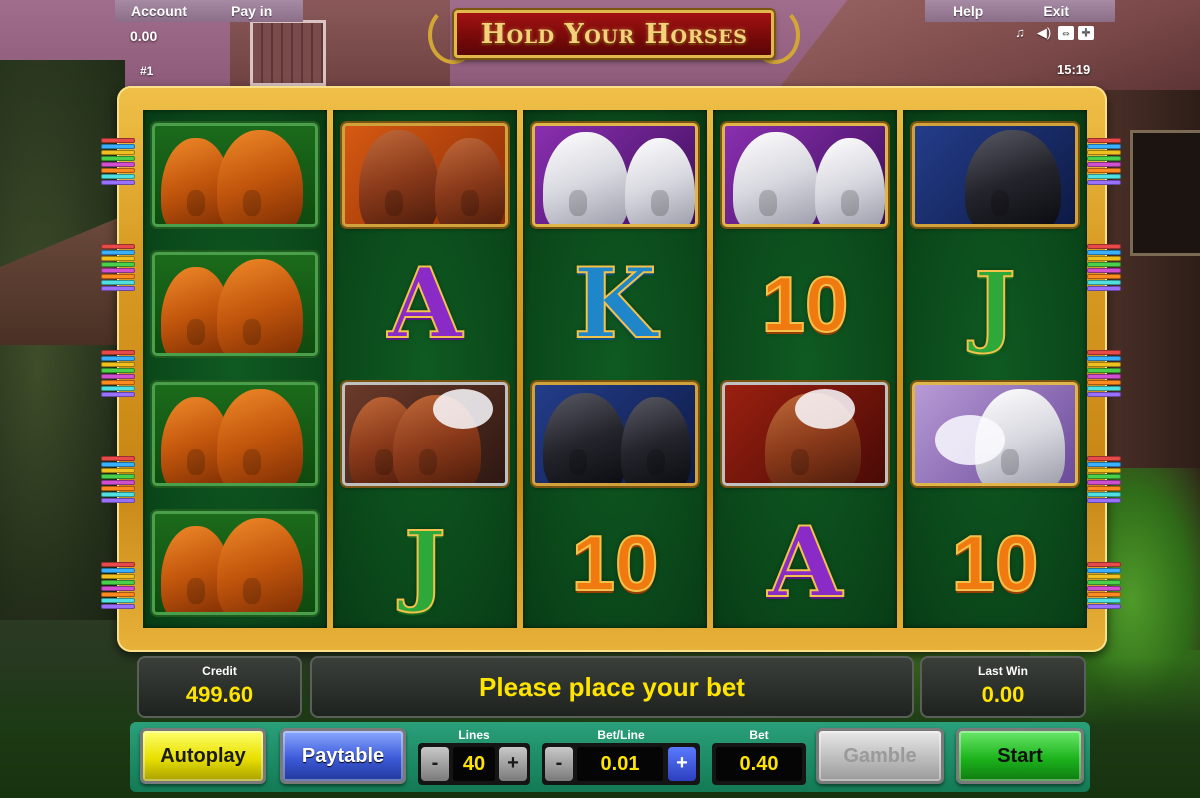 Image resolution: width=1200 pixels, height=798 pixels. What do you see at coordinates (1056, 11) in the screenshot?
I see `exit-link: Exit` at bounding box center [1056, 11].